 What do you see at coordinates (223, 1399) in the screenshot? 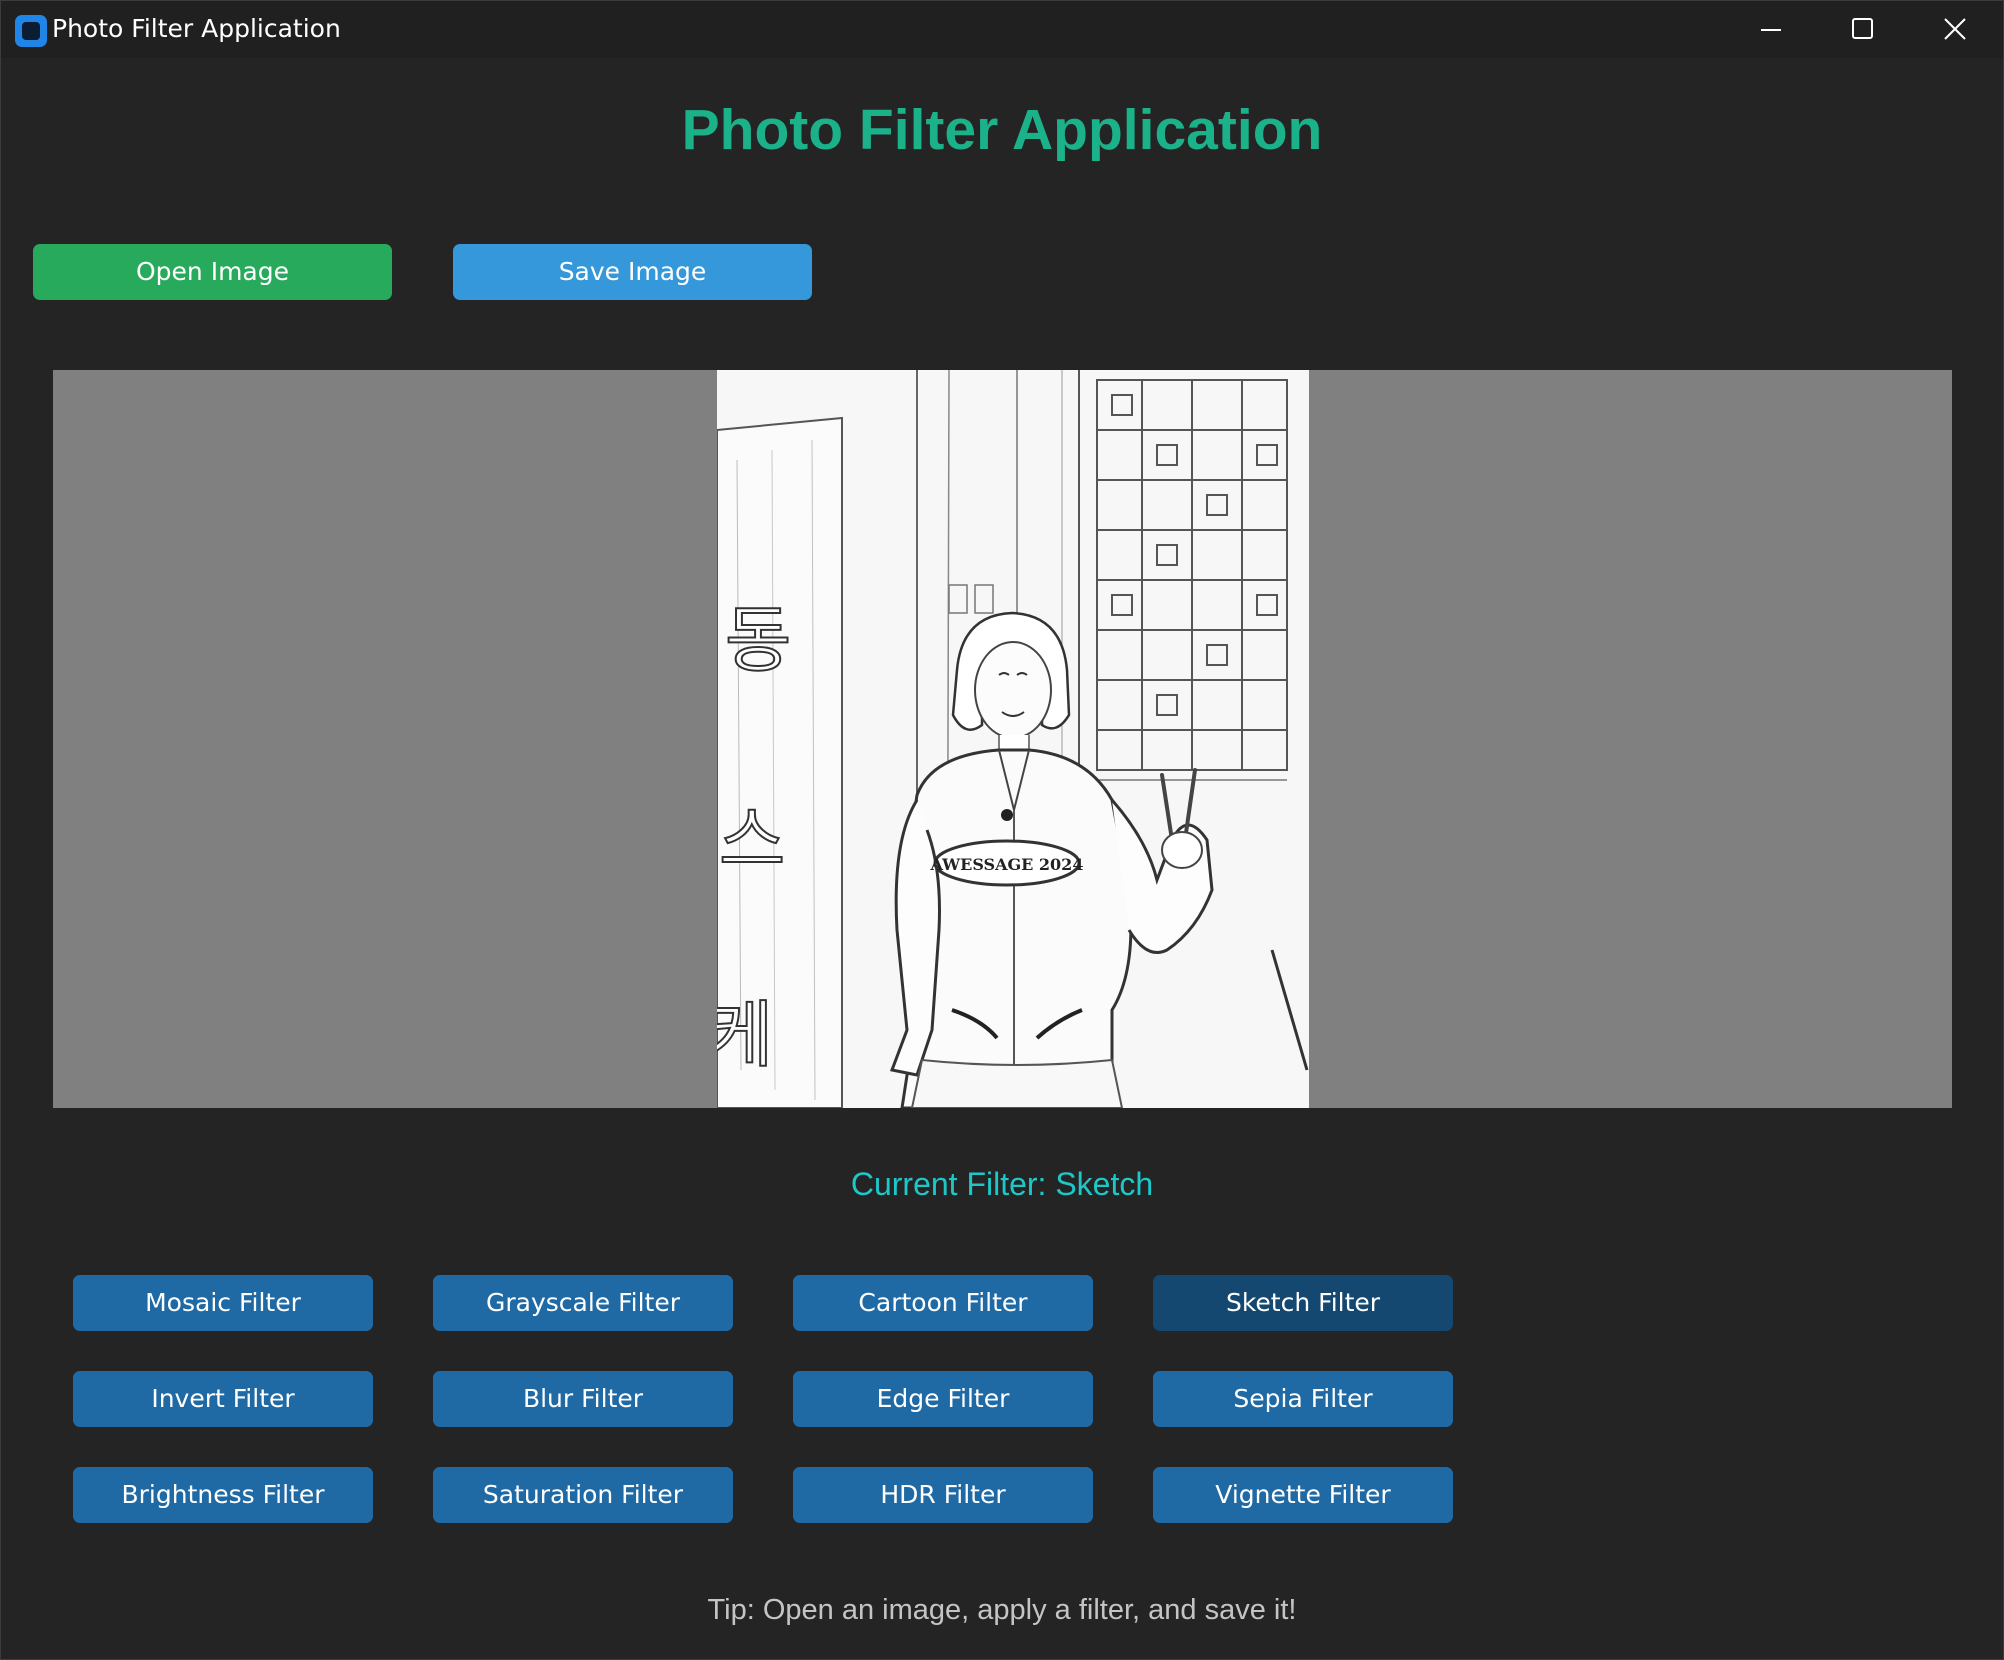
I see `invert-filter-button: Invert Filter` at bounding box center [223, 1399].